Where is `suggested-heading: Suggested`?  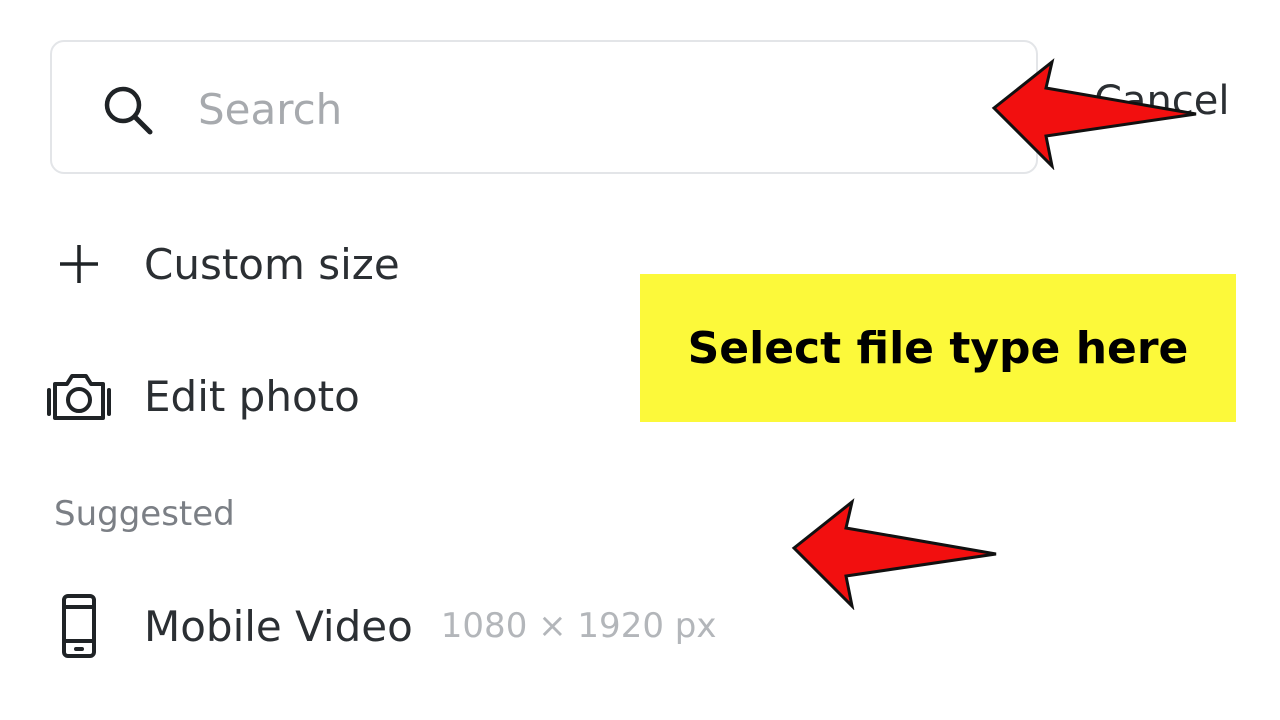 suggested-heading: Suggested is located at coordinates (144, 514).